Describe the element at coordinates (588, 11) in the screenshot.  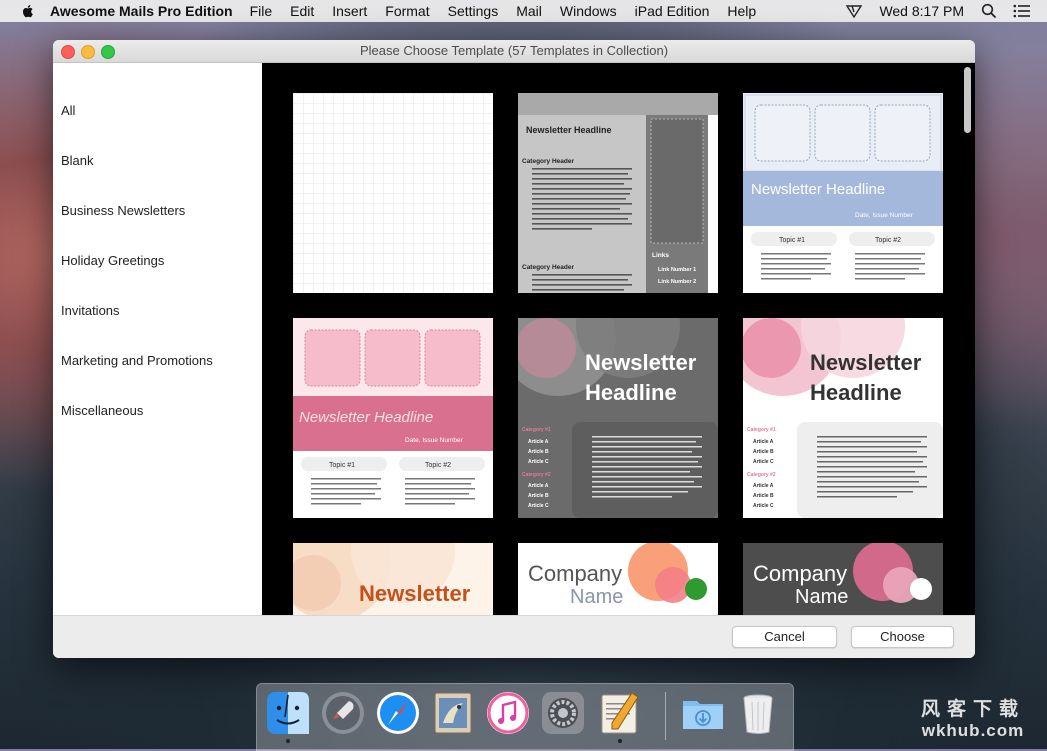
I see `menu-windows: Windows` at that location.